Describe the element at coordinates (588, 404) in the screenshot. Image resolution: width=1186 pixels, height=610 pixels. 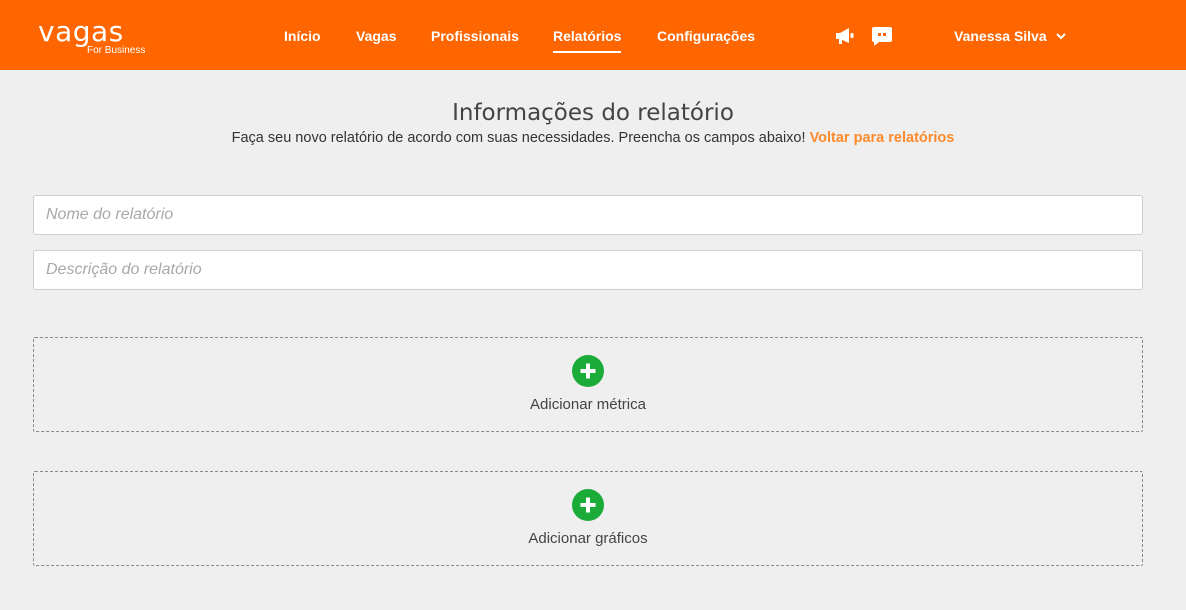
I see `add-metric-label: Adicionar métrica` at that location.